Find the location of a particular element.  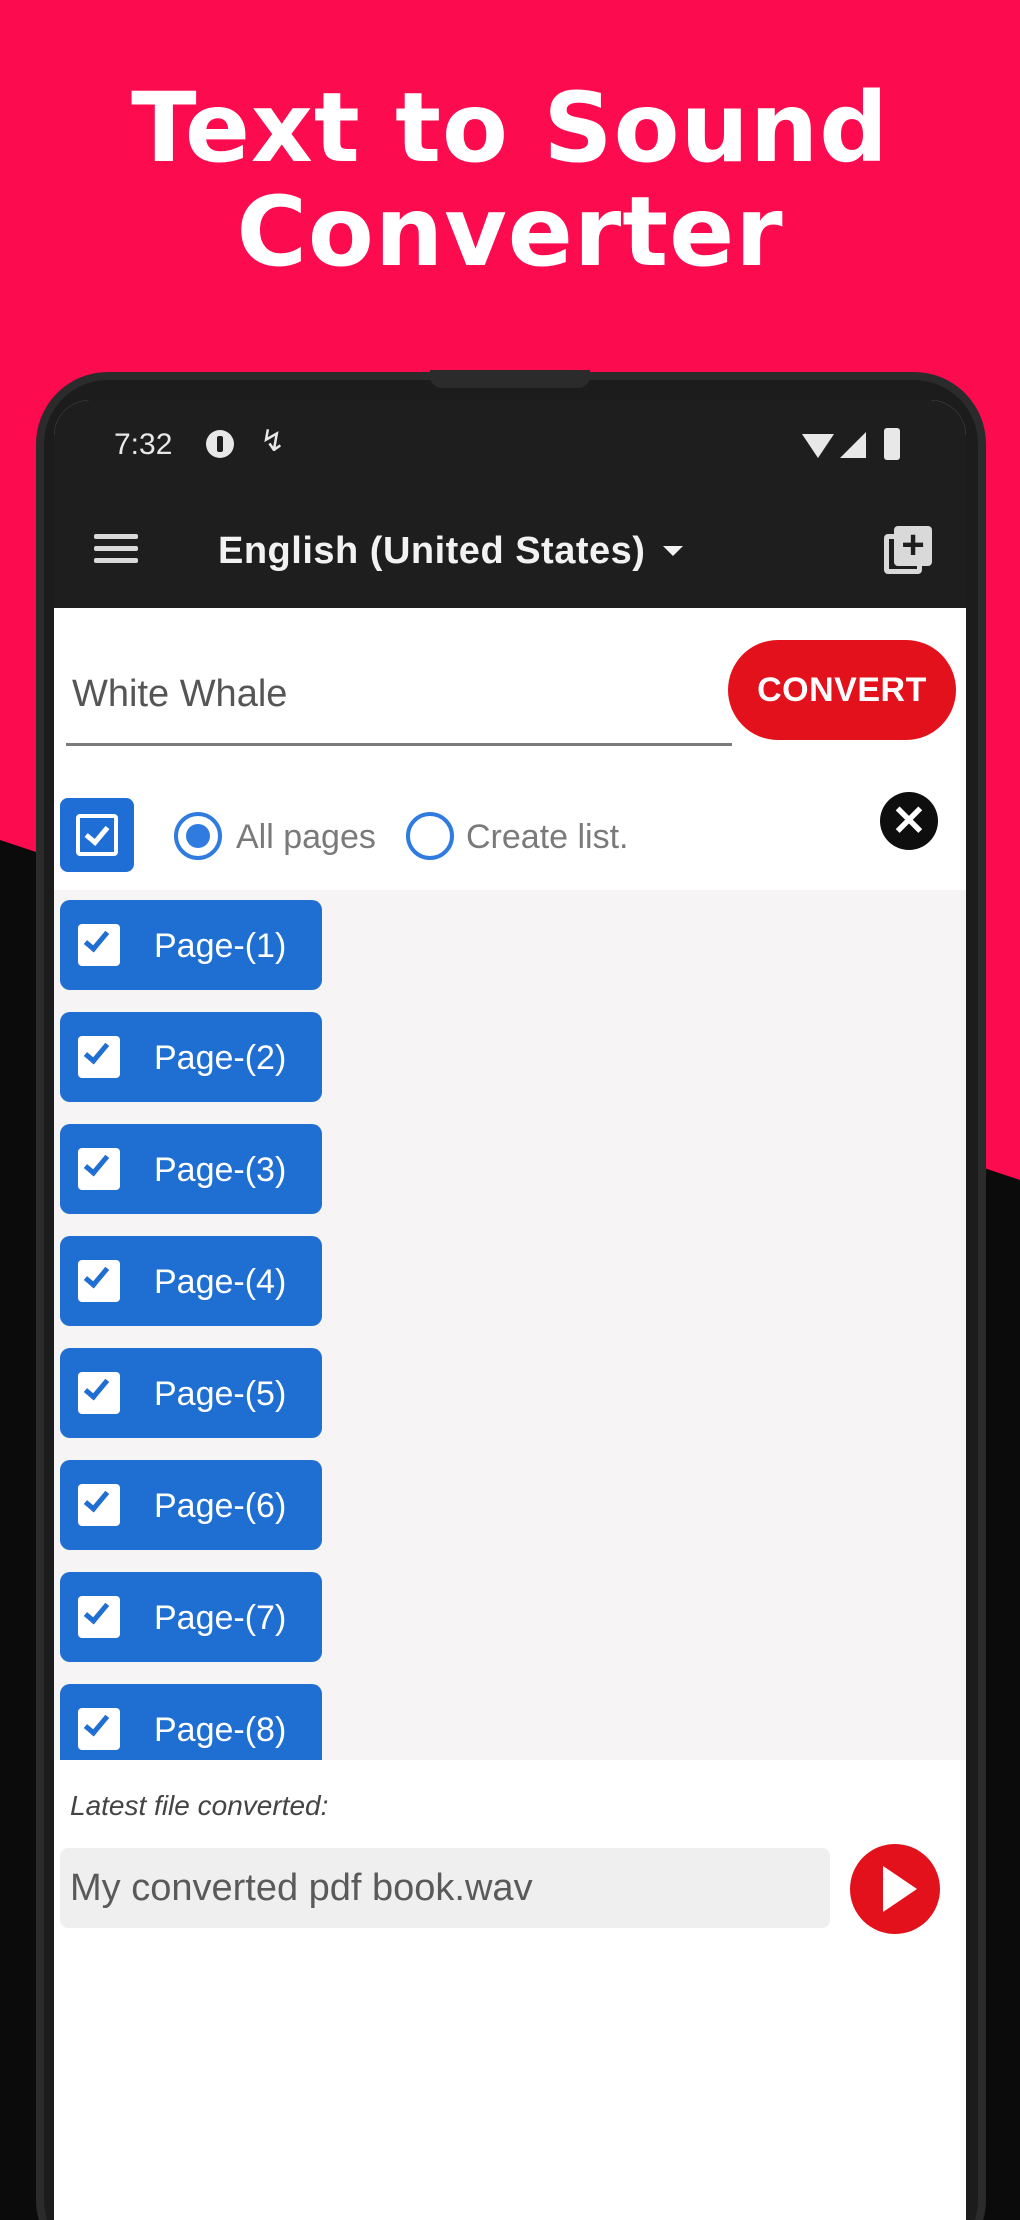

play-icon is located at coordinates (900, 1889).